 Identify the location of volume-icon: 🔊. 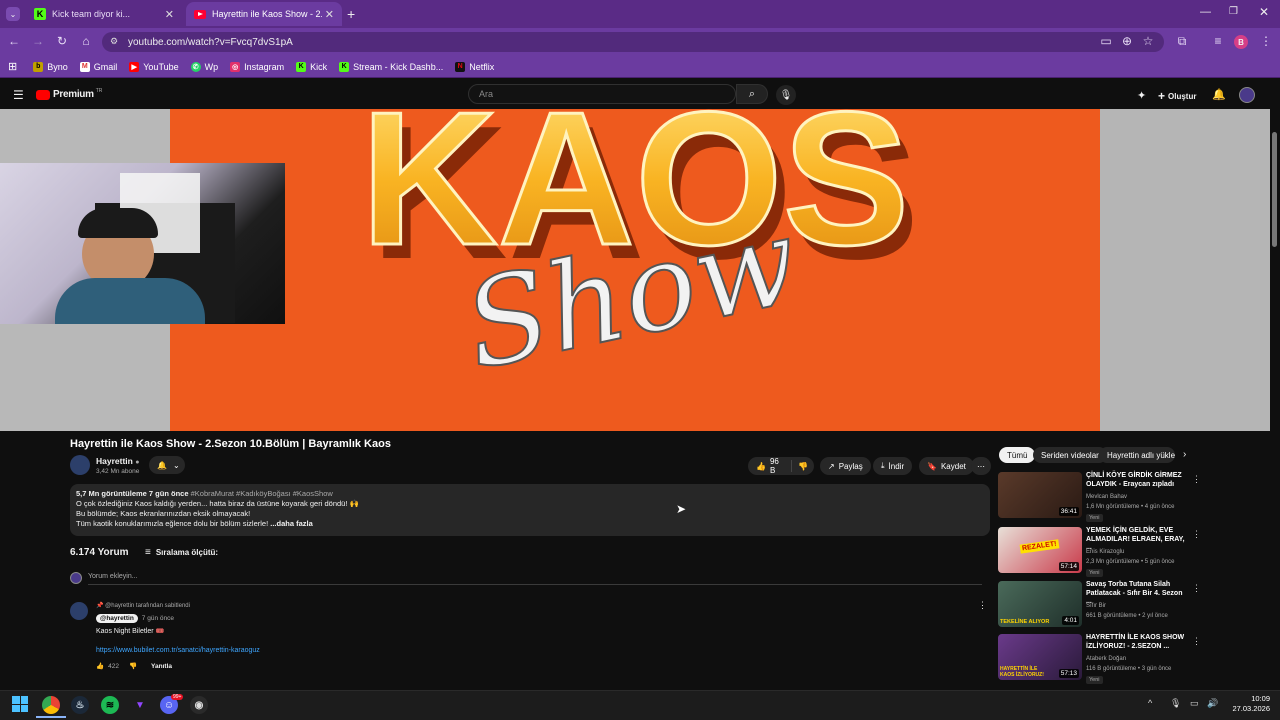
(1212, 703).